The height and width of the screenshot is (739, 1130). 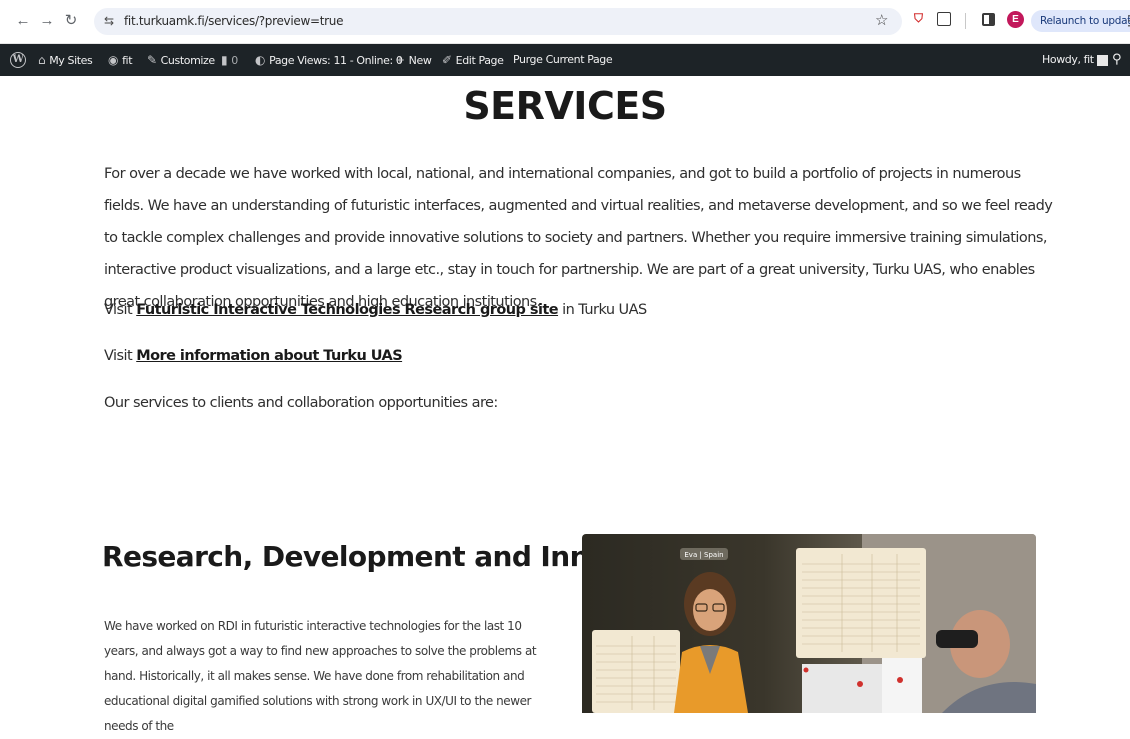 What do you see at coordinates (565, 106) in the screenshot?
I see `page-title: SERVICES` at bounding box center [565, 106].